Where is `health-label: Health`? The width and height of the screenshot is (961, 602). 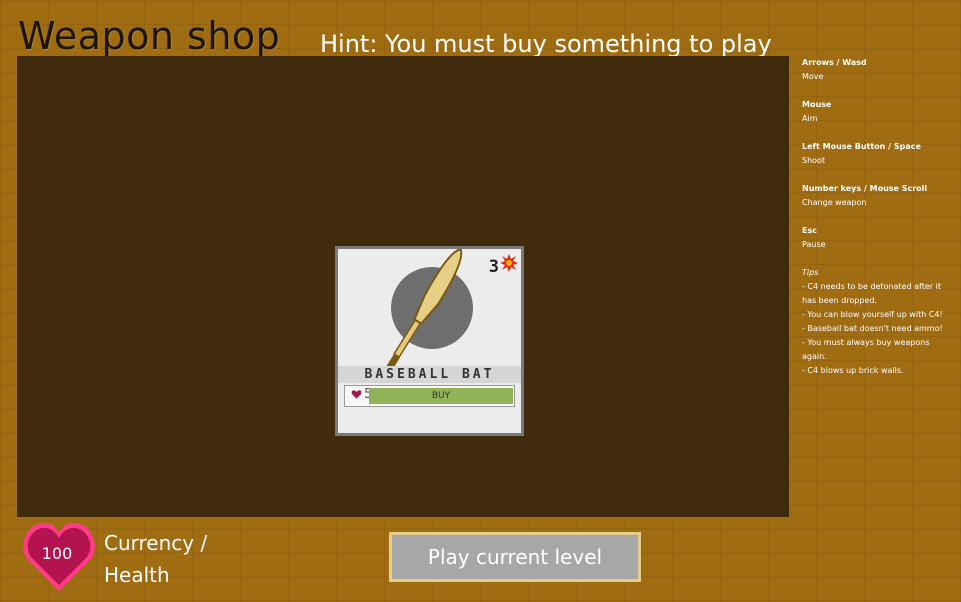
health-label: Health is located at coordinates (137, 575).